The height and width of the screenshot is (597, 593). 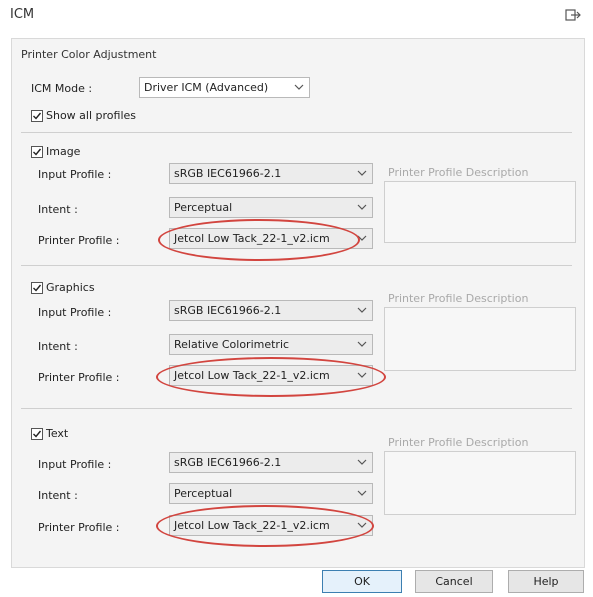 What do you see at coordinates (203, 493) in the screenshot?
I see `text-intent-value: Perceptual` at bounding box center [203, 493].